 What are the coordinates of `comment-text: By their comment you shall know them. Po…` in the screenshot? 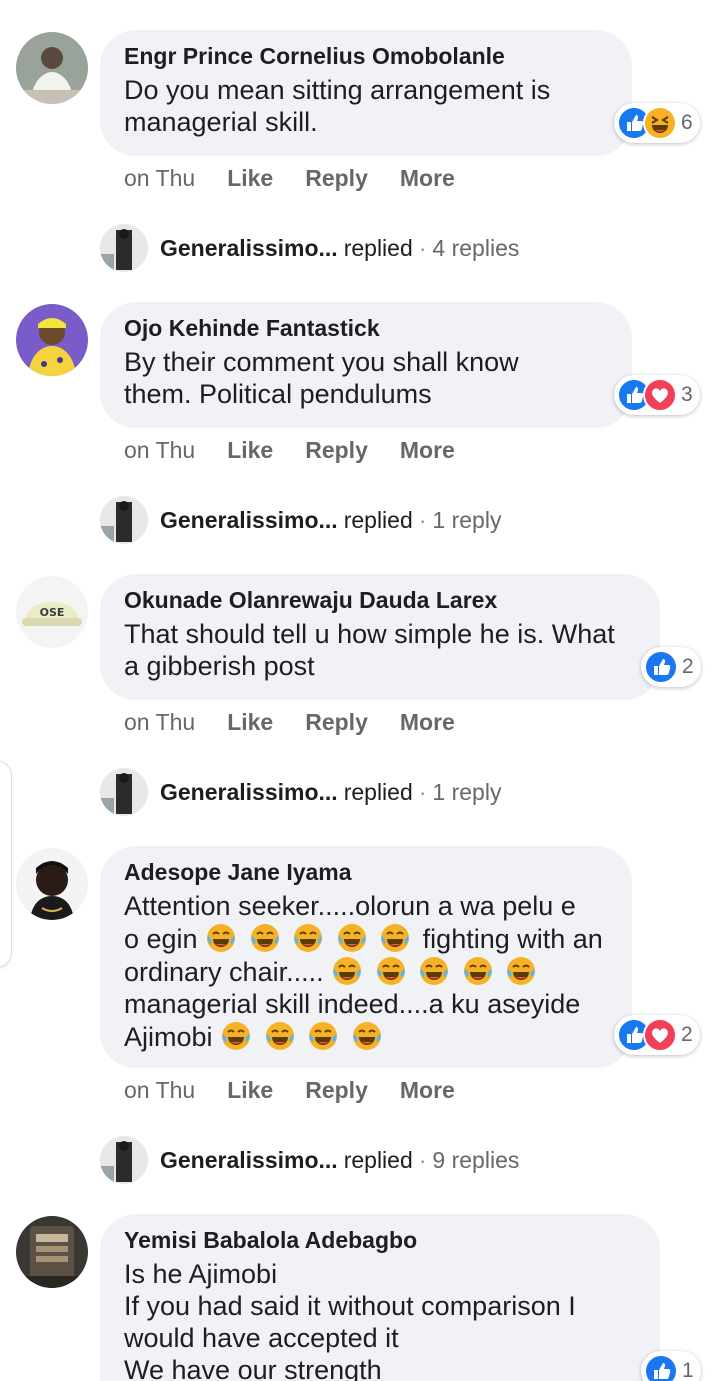 It's located at (321, 378).